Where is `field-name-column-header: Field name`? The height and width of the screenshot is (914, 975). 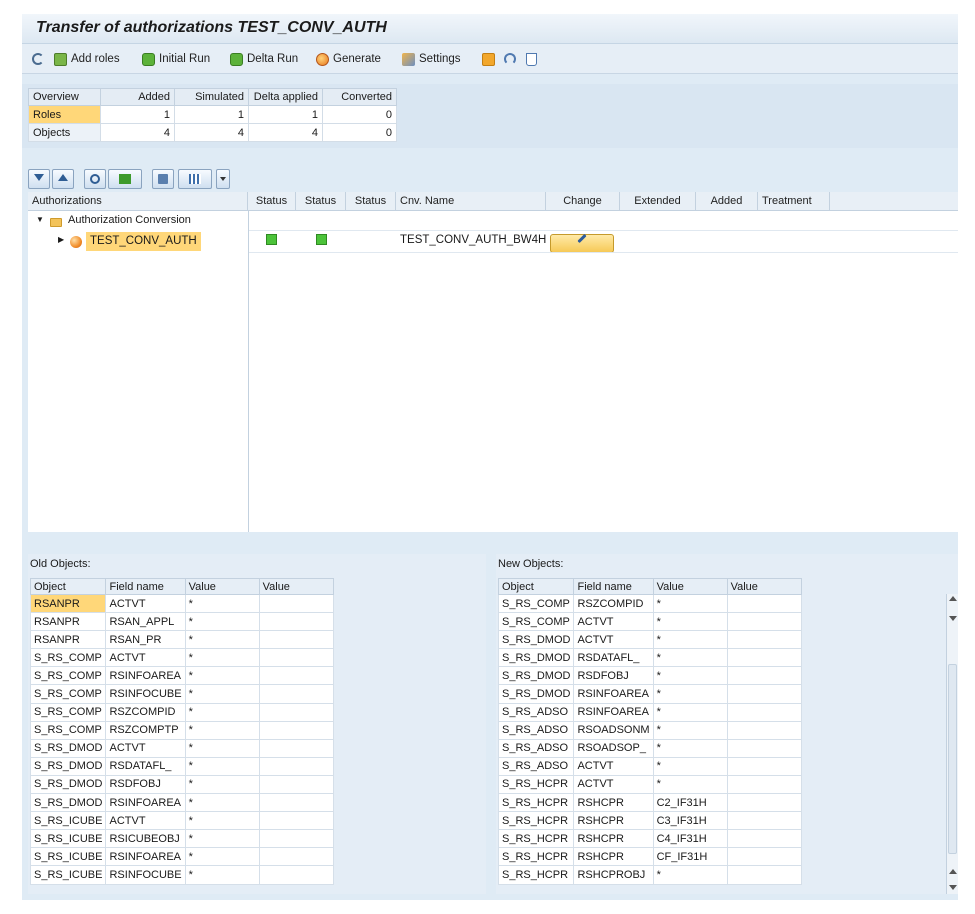 field-name-column-header: Field name is located at coordinates (613, 586).